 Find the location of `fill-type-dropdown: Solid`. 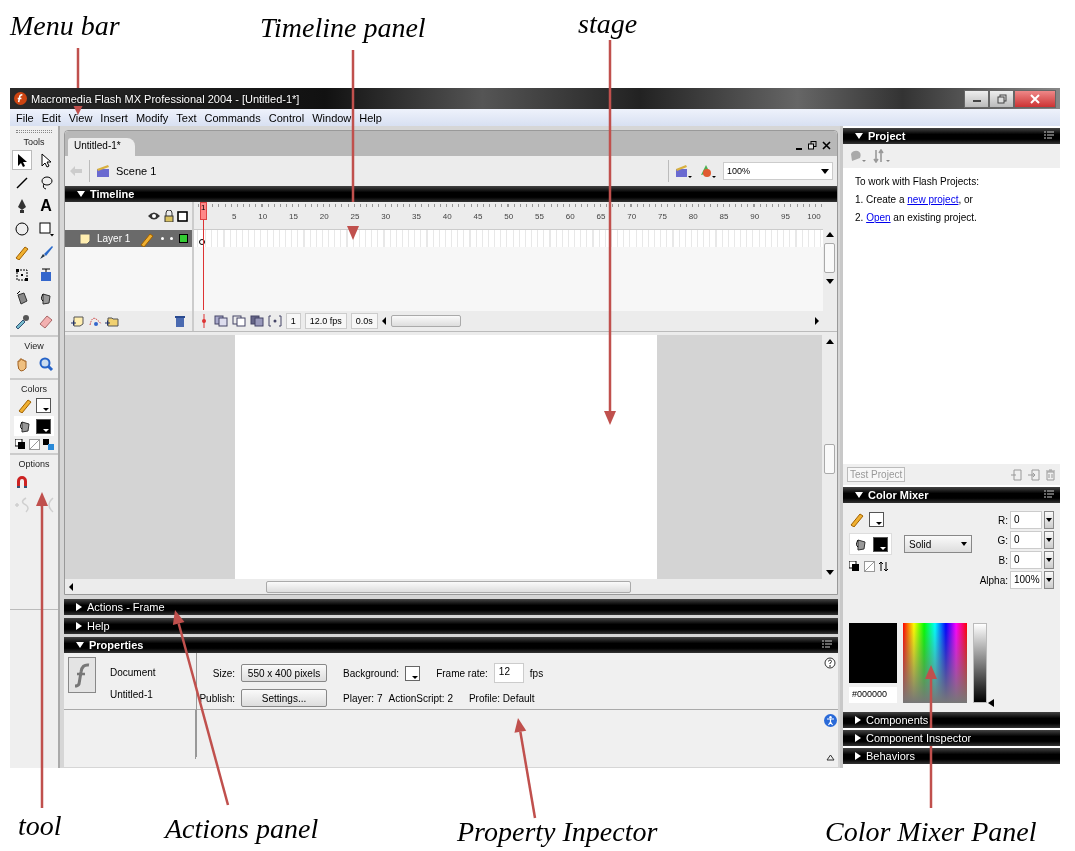

fill-type-dropdown: Solid is located at coordinates (938, 544).